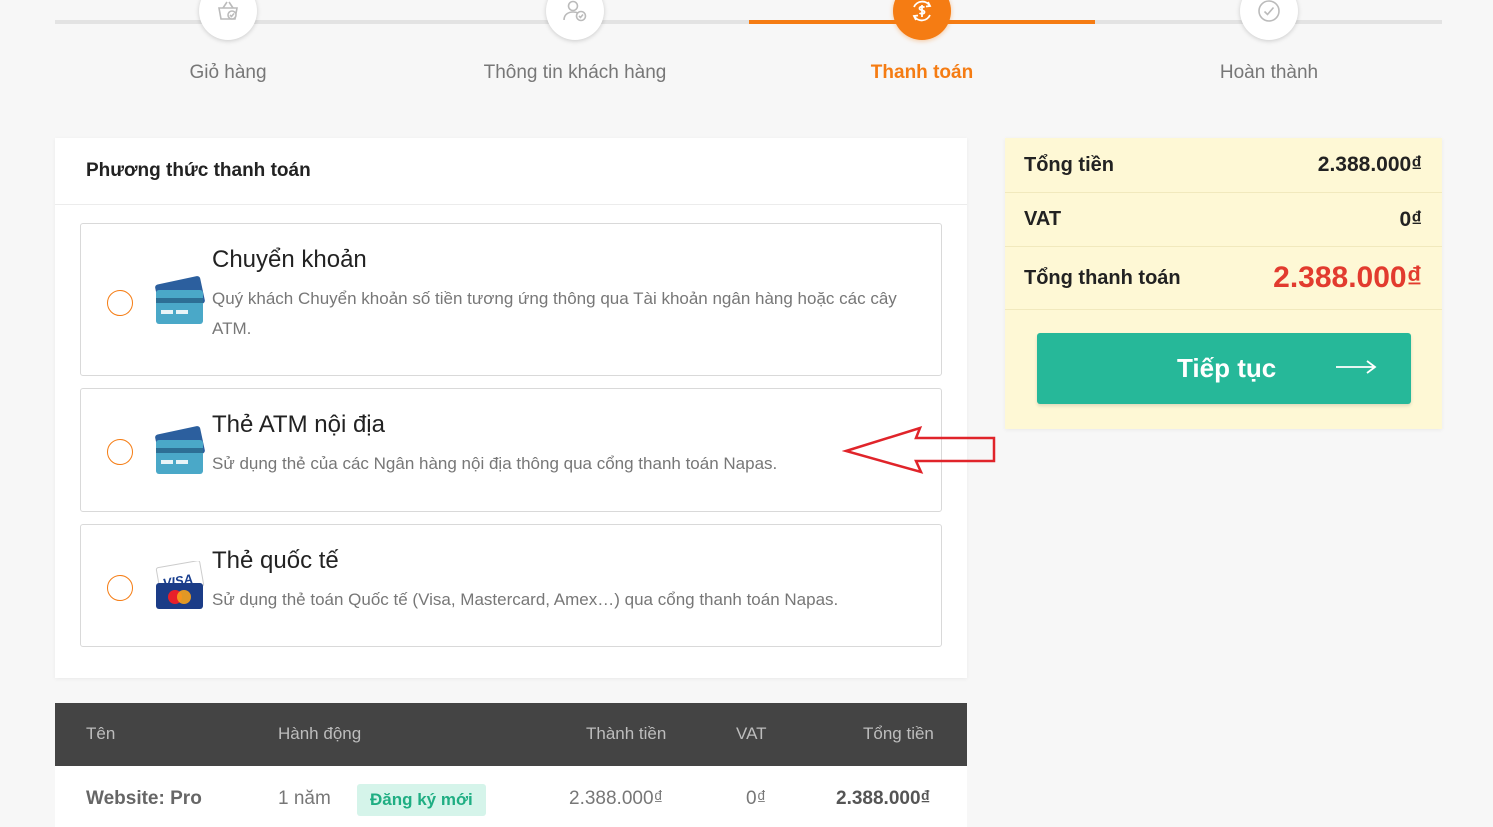 The height and width of the screenshot is (827, 1493). Describe the element at coordinates (180, 300) in the screenshot. I see `bank-card-icon` at that location.